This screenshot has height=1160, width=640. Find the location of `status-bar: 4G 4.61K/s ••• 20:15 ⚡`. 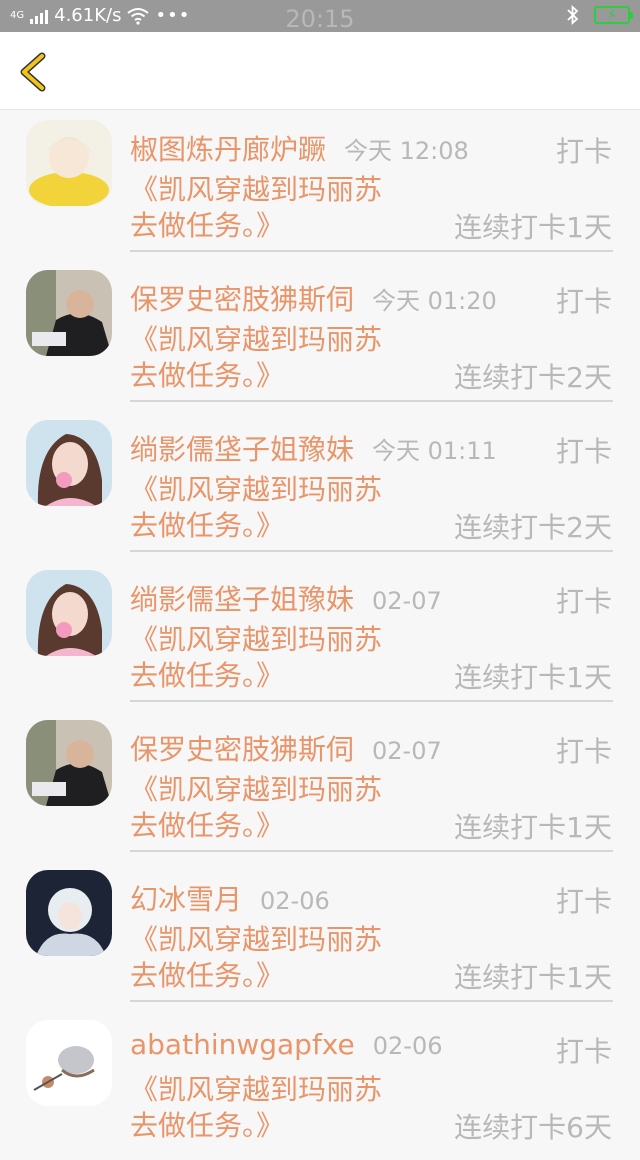

status-bar: 4G 4.61K/s ••• 20:15 ⚡ is located at coordinates (320, 16).